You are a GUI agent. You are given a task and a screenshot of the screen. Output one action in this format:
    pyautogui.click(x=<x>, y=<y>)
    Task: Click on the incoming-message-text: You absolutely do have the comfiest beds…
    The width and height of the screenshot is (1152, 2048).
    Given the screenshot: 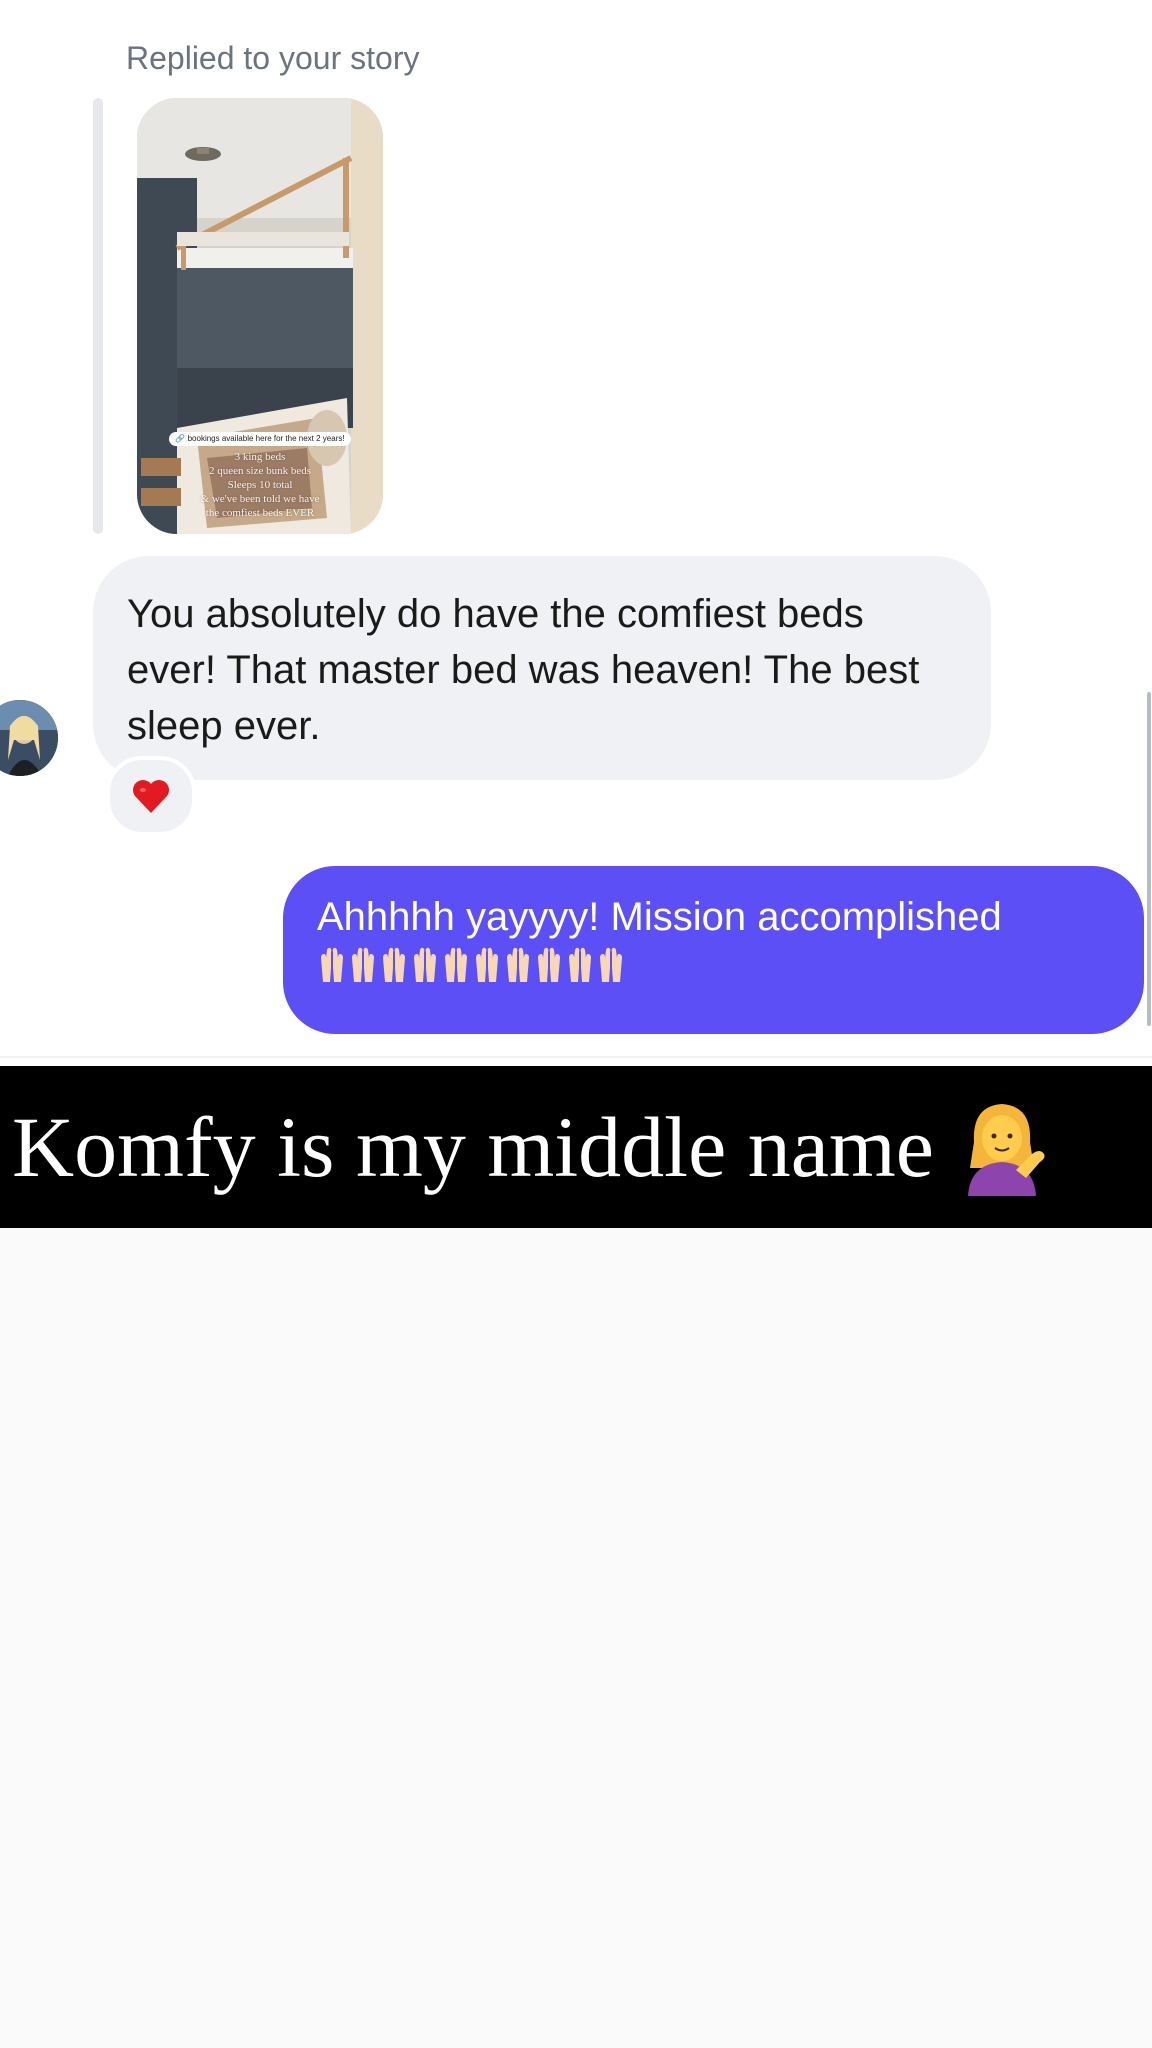 What is the action you would take?
    pyautogui.click(x=523, y=670)
    